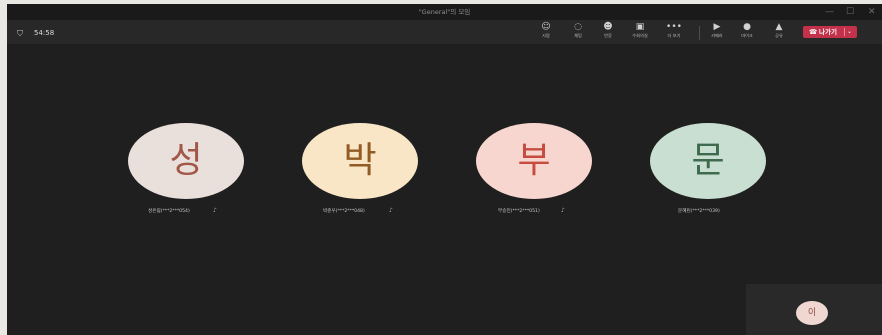 The image size is (882, 335). I want to click on chat-label: 채팅, so click(578, 35).